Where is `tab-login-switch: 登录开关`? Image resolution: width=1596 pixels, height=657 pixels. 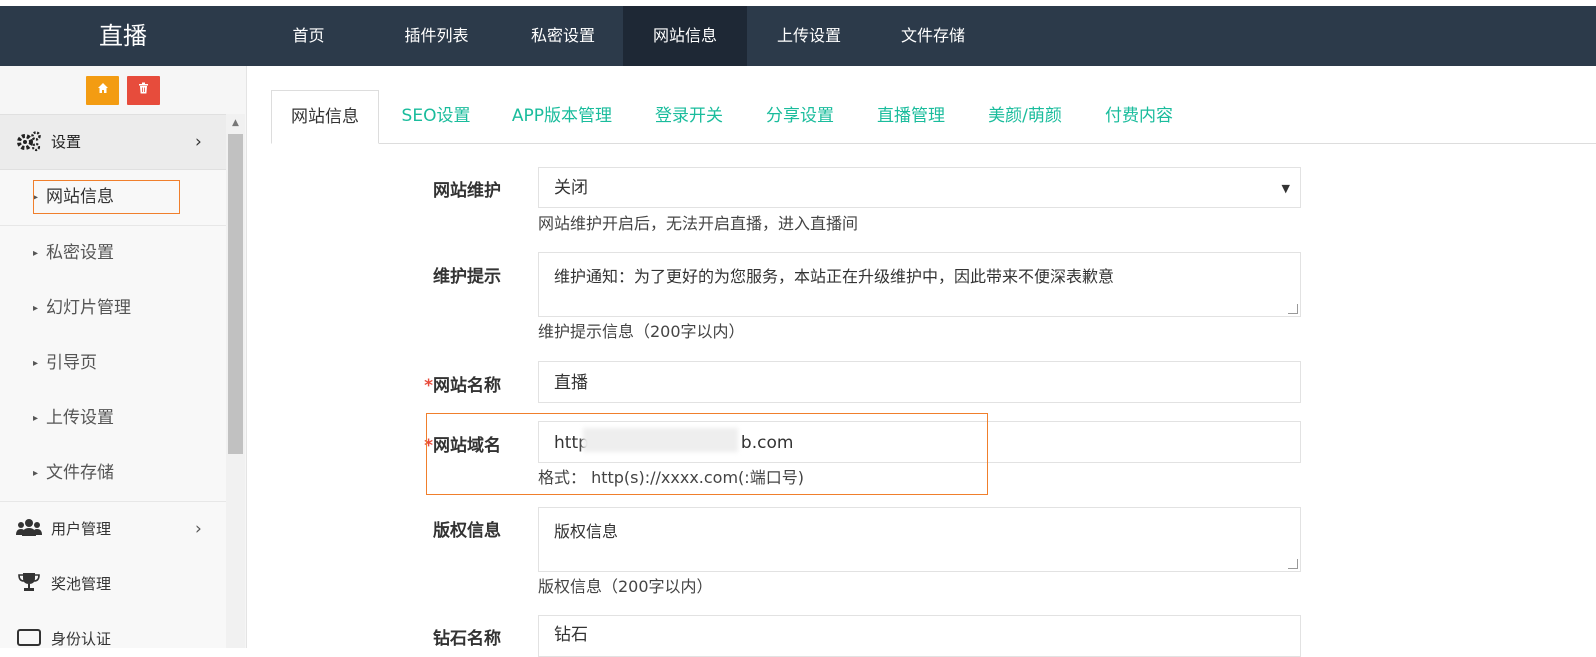 tab-login-switch: 登录开关 is located at coordinates (689, 116).